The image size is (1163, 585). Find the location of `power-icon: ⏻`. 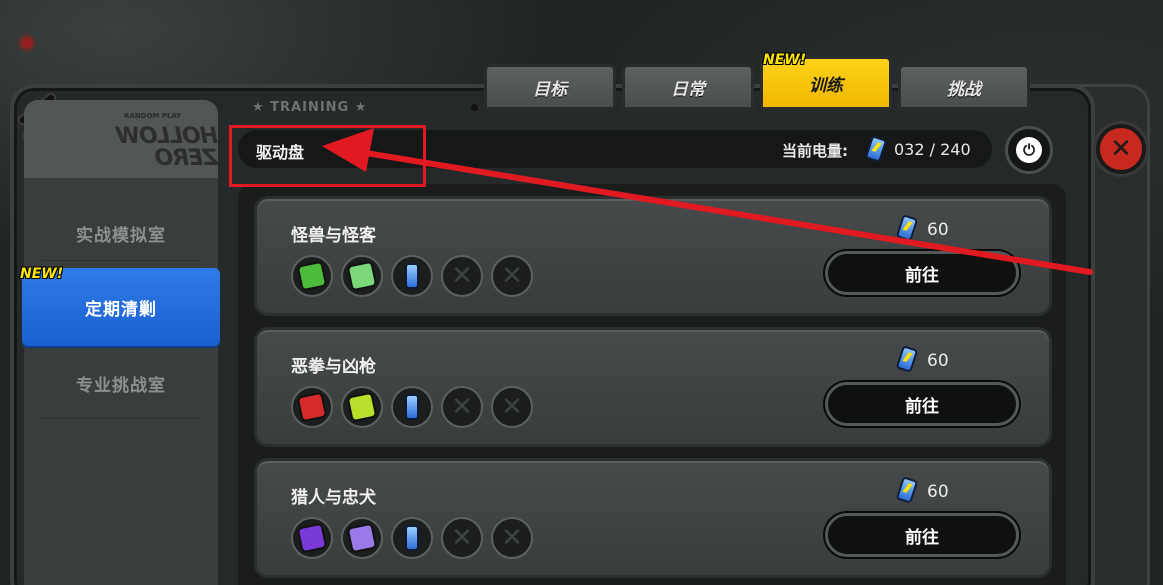

power-icon: ⏻ is located at coordinates (1029, 150).